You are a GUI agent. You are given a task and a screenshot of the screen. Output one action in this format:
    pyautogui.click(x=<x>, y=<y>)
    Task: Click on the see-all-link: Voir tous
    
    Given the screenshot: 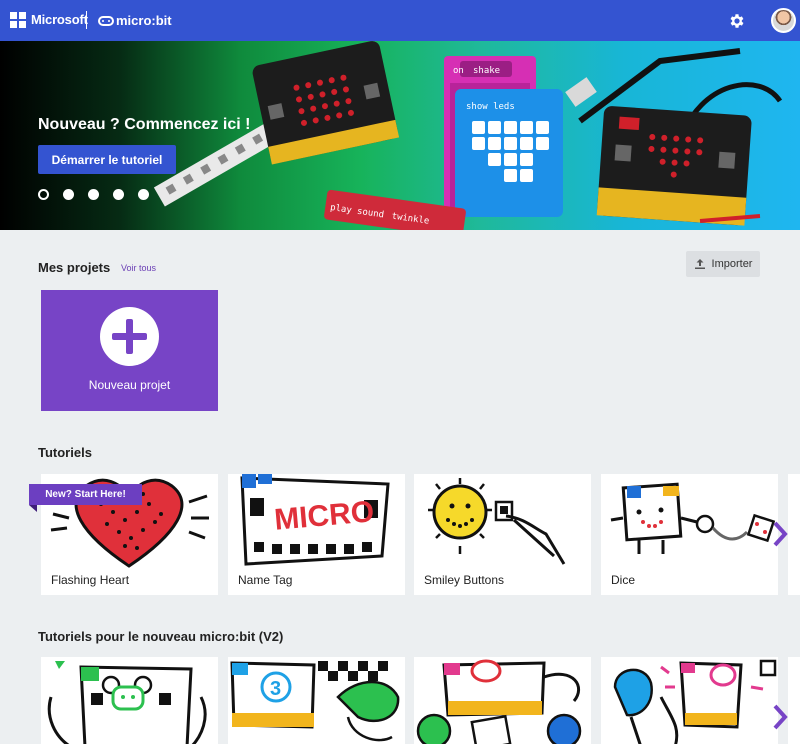 What is the action you would take?
    pyautogui.click(x=138, y=268)
    